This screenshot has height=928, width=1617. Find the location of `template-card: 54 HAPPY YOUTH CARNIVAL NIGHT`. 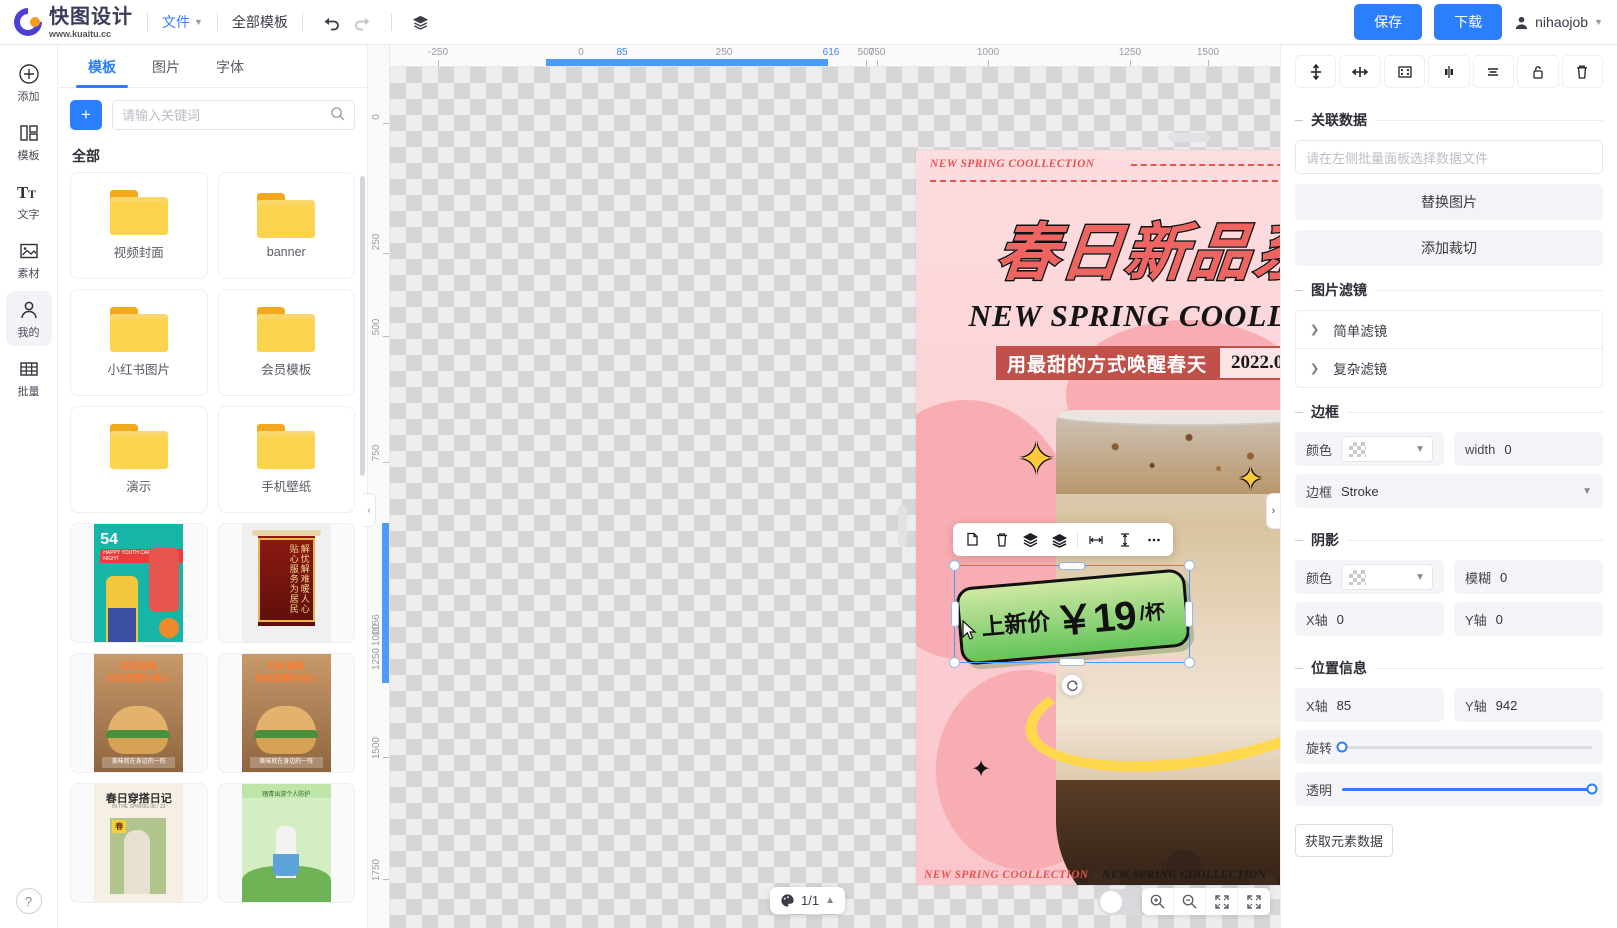

template-card: 54 HAPPY YOUTH CARNIVAL NIGHT is located at coordinates (139, 583).